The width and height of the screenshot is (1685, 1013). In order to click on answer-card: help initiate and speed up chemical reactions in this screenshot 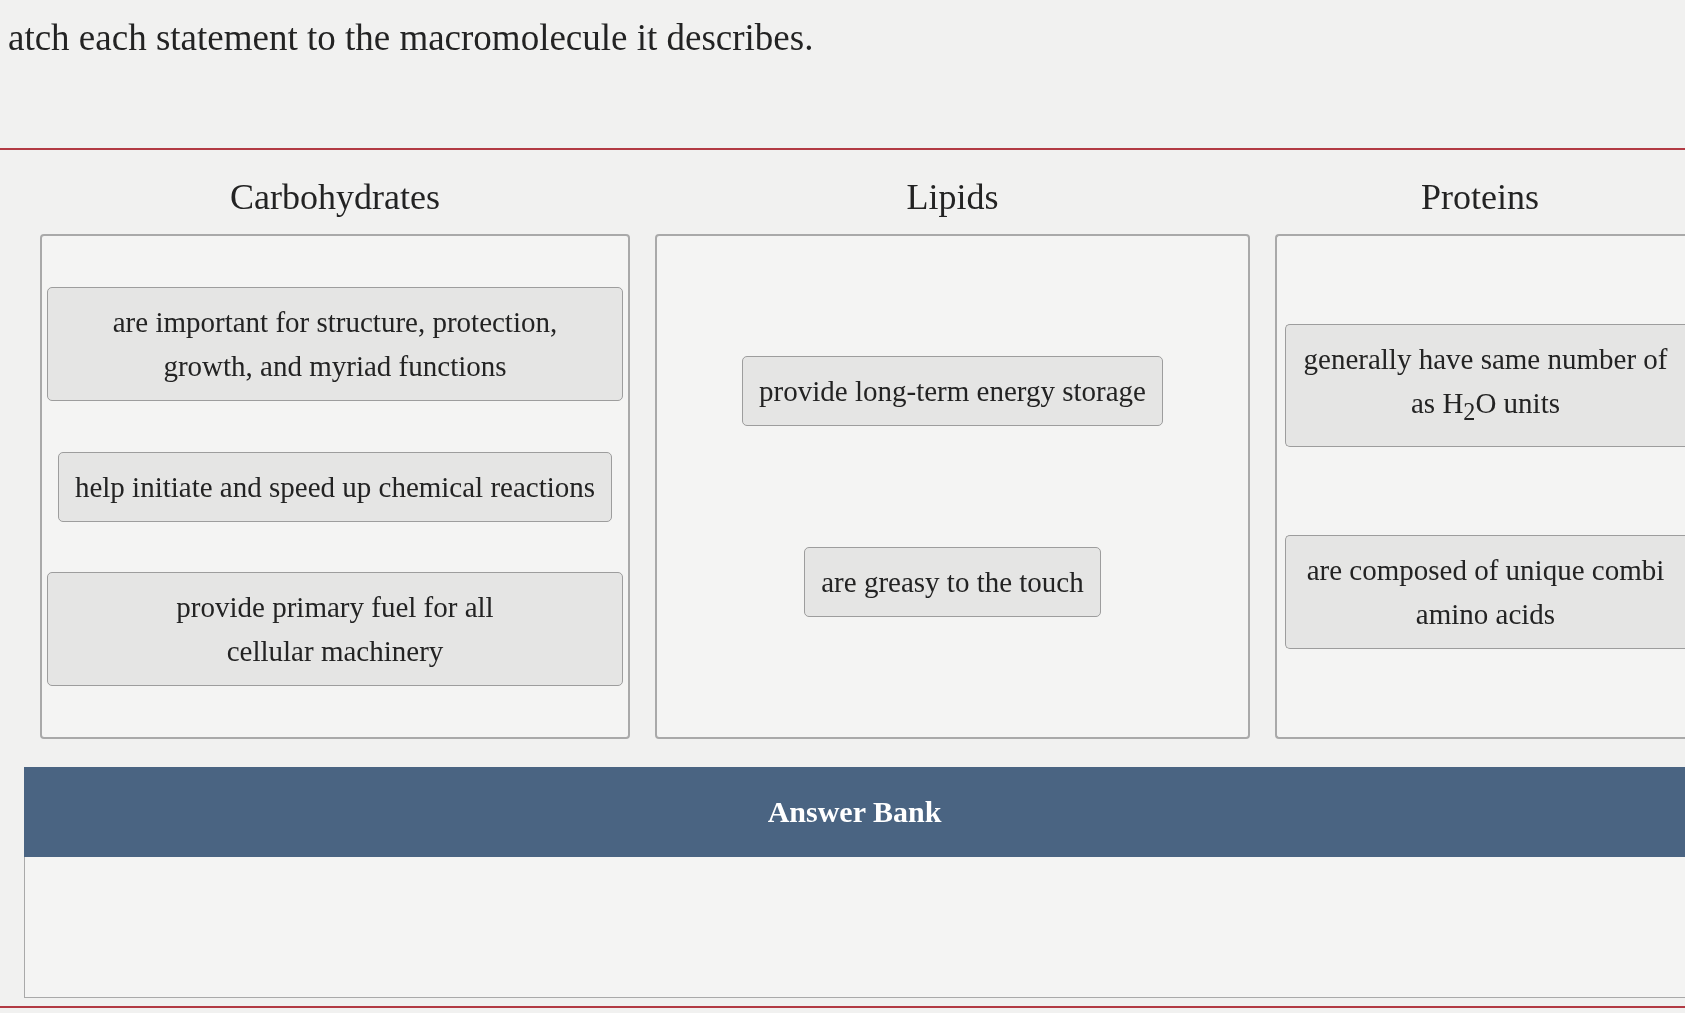, I will do `click(335, 486)`.